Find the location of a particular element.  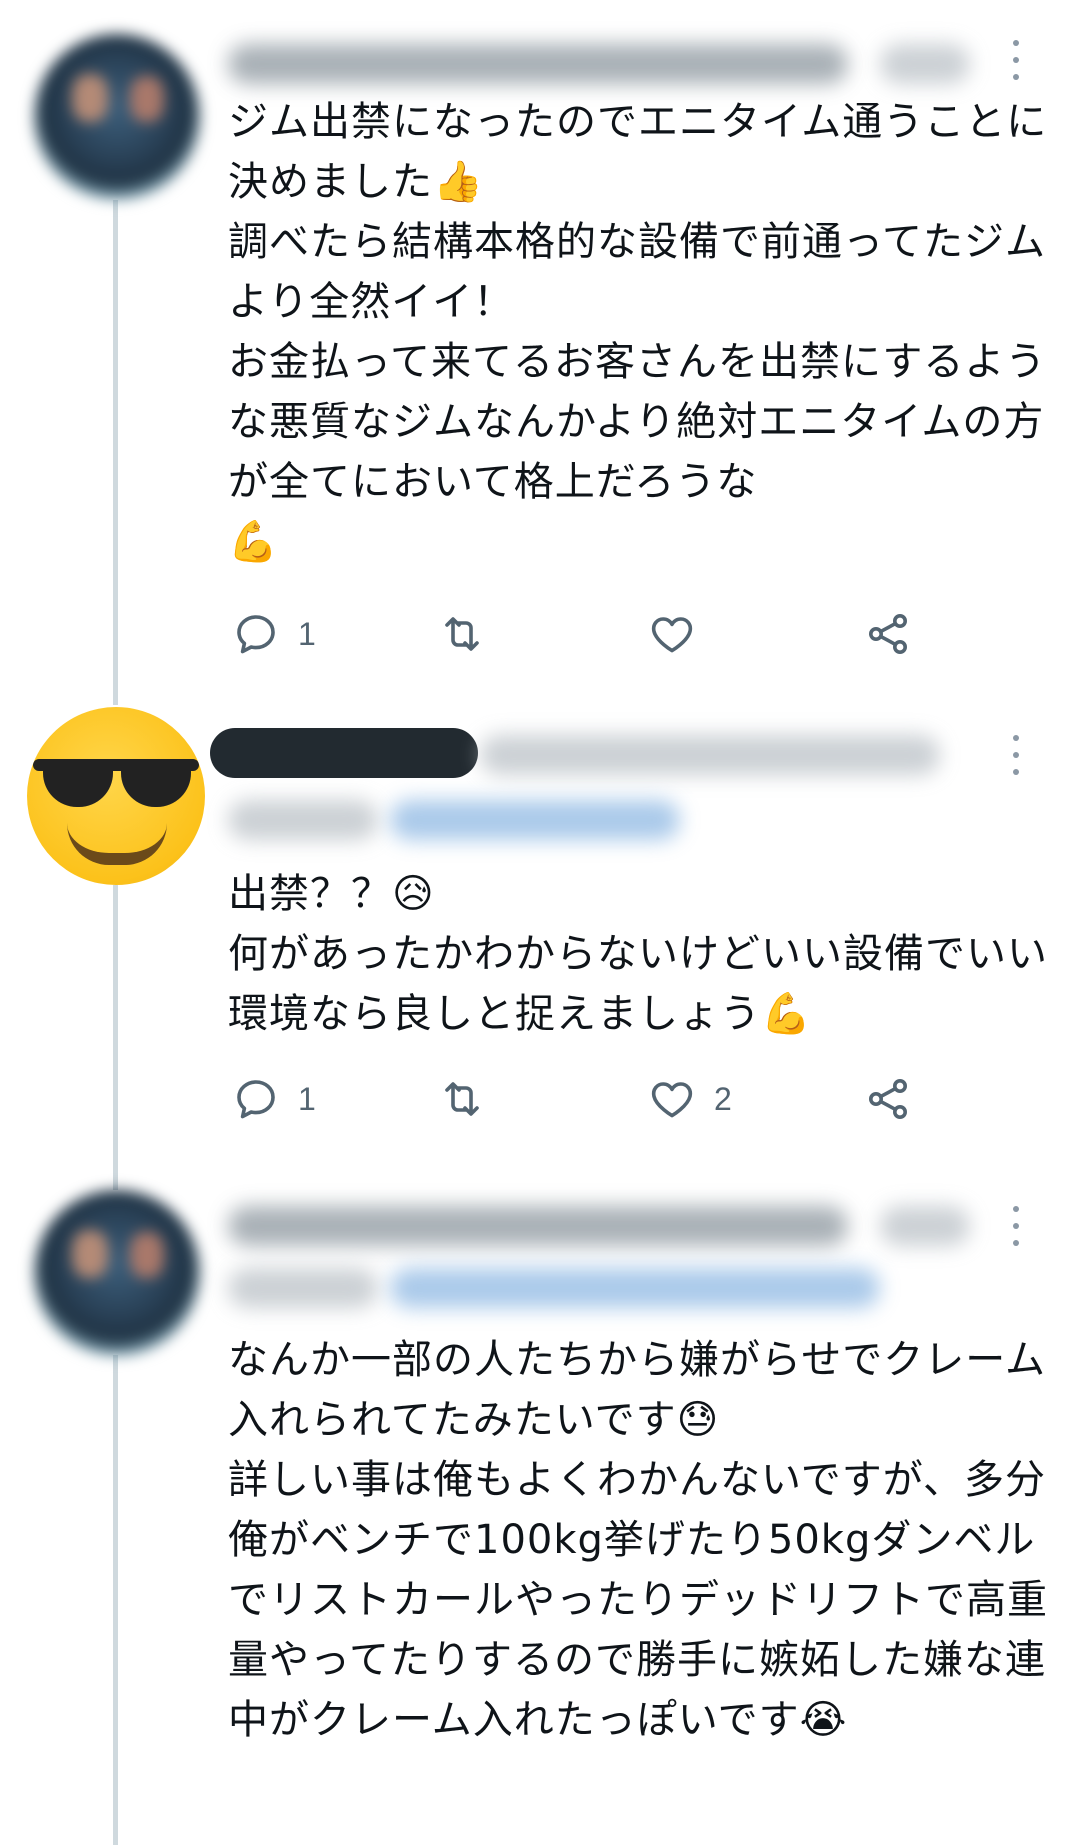

smile-icon is located at coordinates (117, 844).